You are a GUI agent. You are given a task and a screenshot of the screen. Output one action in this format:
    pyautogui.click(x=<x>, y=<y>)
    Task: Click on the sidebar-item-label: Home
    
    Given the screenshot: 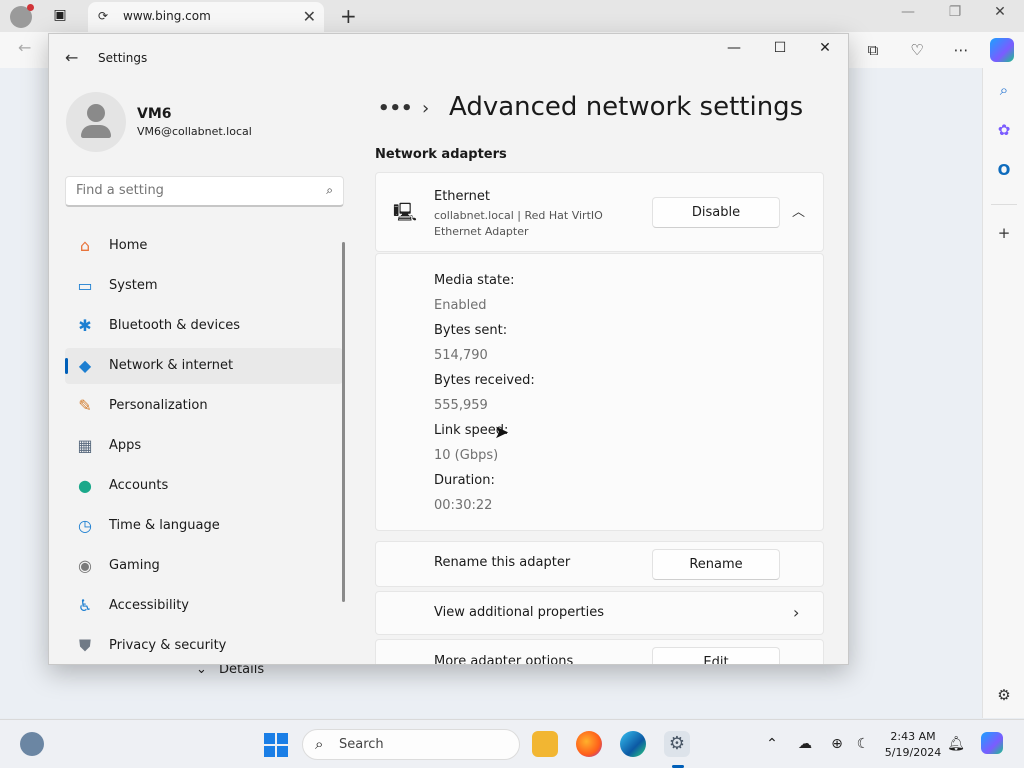 What is the action you would take?
    pyautogui.click(x=128, y=245)
    